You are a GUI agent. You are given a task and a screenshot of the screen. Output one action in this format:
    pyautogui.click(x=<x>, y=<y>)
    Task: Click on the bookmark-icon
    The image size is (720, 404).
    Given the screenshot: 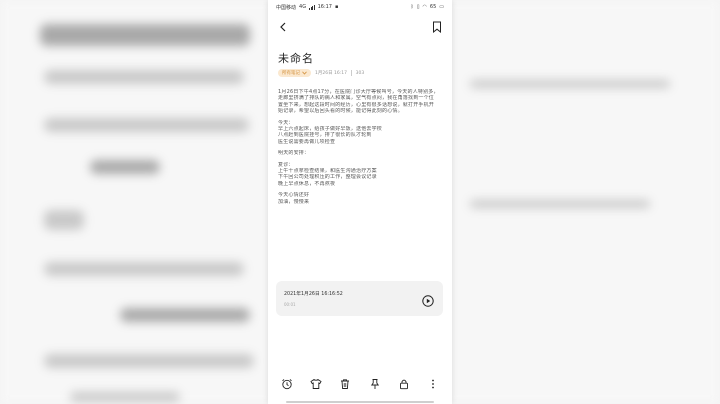 What is the action you would take?
    pyautogui.click(x=437, y=27)
    